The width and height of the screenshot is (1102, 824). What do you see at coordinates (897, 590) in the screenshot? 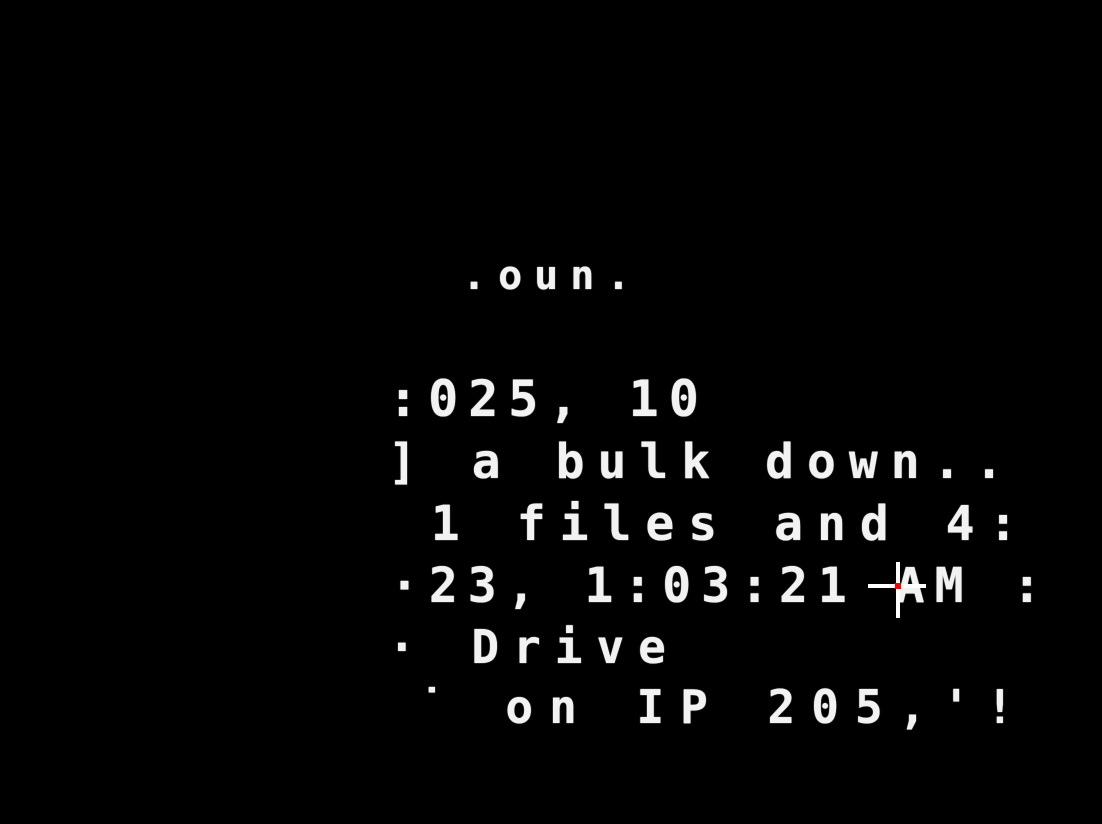
I see `crosshair-cursor-icon` at bounding box center [897, 590].